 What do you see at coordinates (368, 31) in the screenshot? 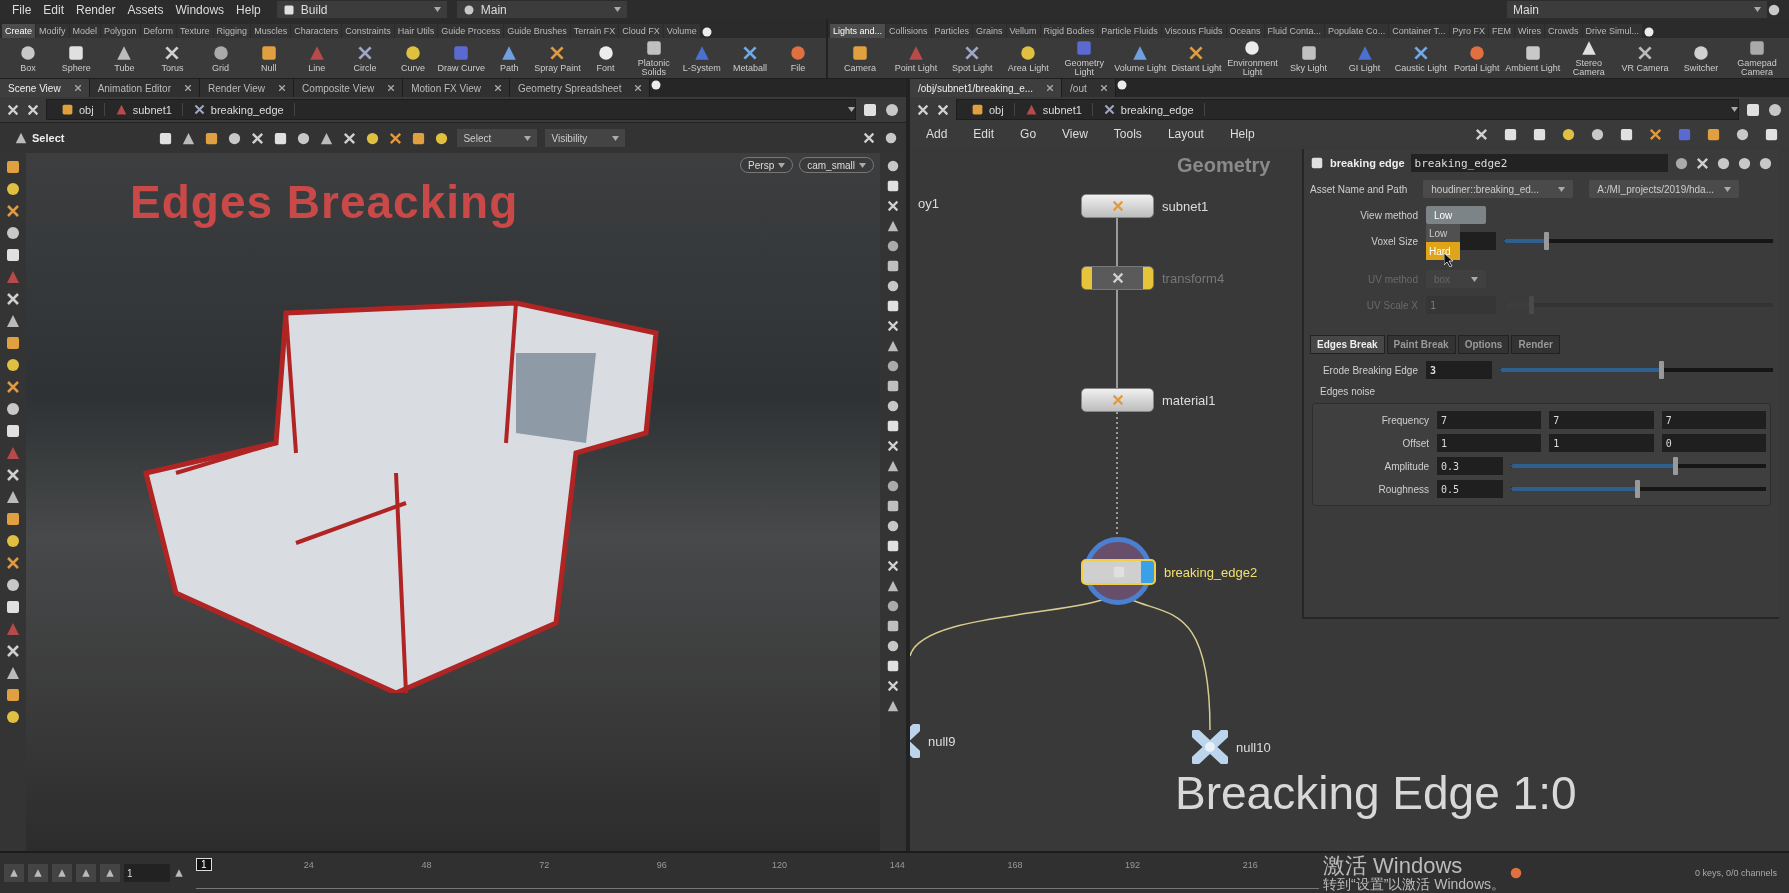
I see `shelf-tab: Constraints` at bounding box center [368, 31].